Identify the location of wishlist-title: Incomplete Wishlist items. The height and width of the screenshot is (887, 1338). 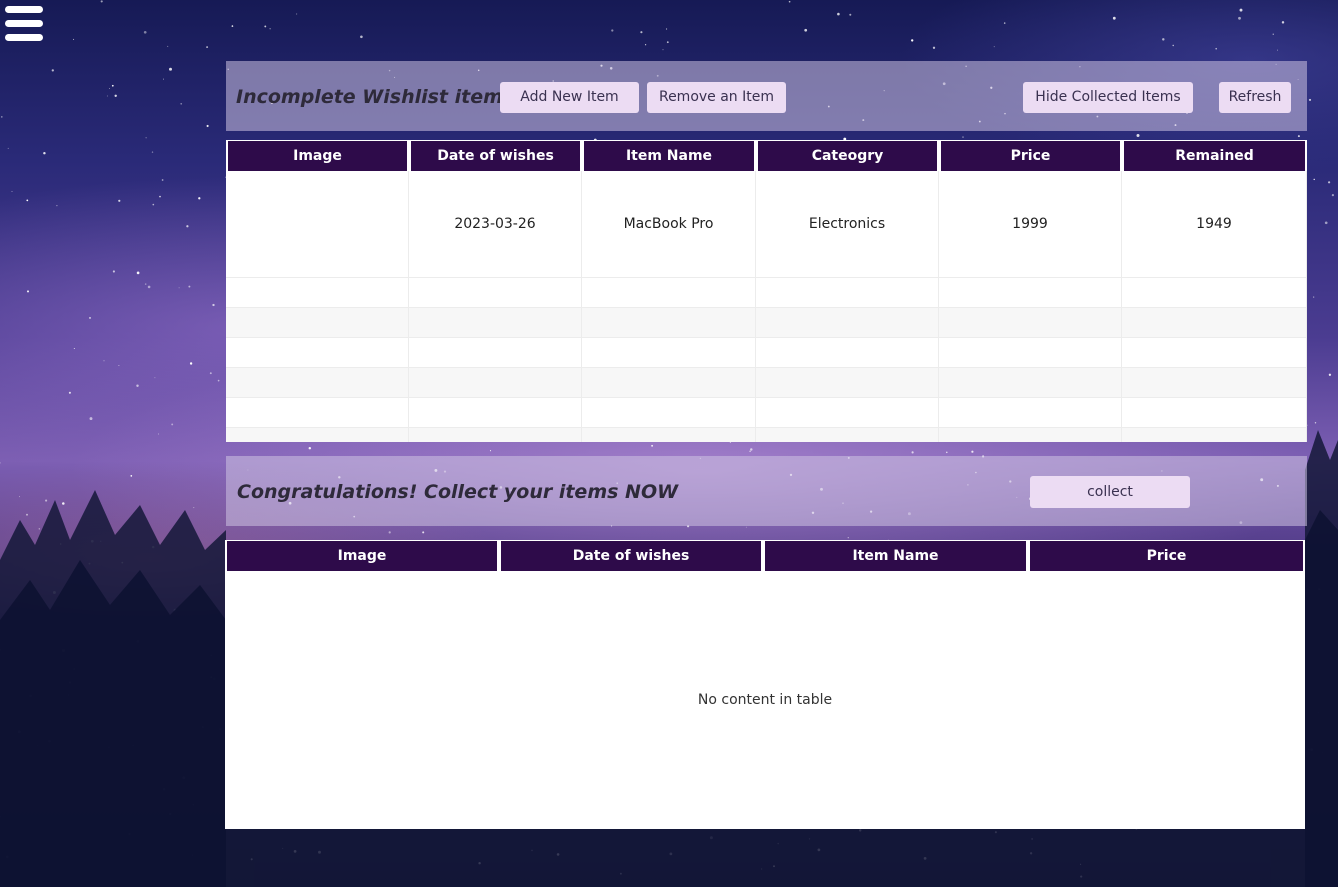
(375, 97).